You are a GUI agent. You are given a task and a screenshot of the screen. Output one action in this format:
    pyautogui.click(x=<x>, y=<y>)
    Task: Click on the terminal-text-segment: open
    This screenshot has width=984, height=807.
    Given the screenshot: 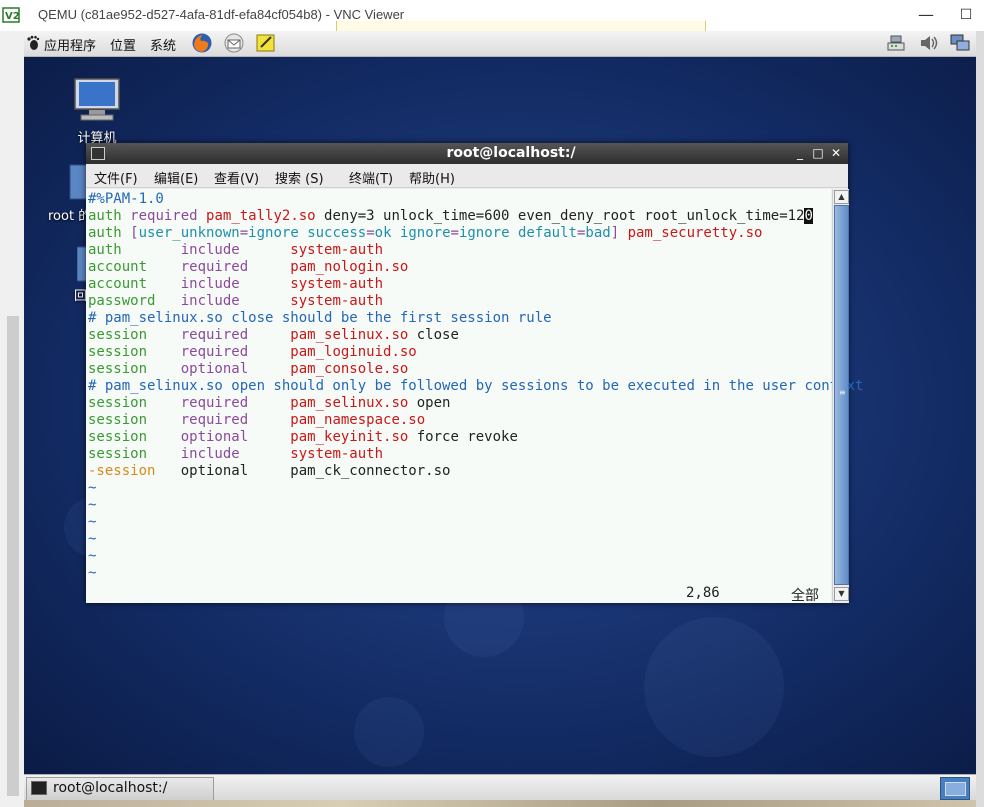 What is the action you would take?
    pyautogui.click(x=429, y=403)
    